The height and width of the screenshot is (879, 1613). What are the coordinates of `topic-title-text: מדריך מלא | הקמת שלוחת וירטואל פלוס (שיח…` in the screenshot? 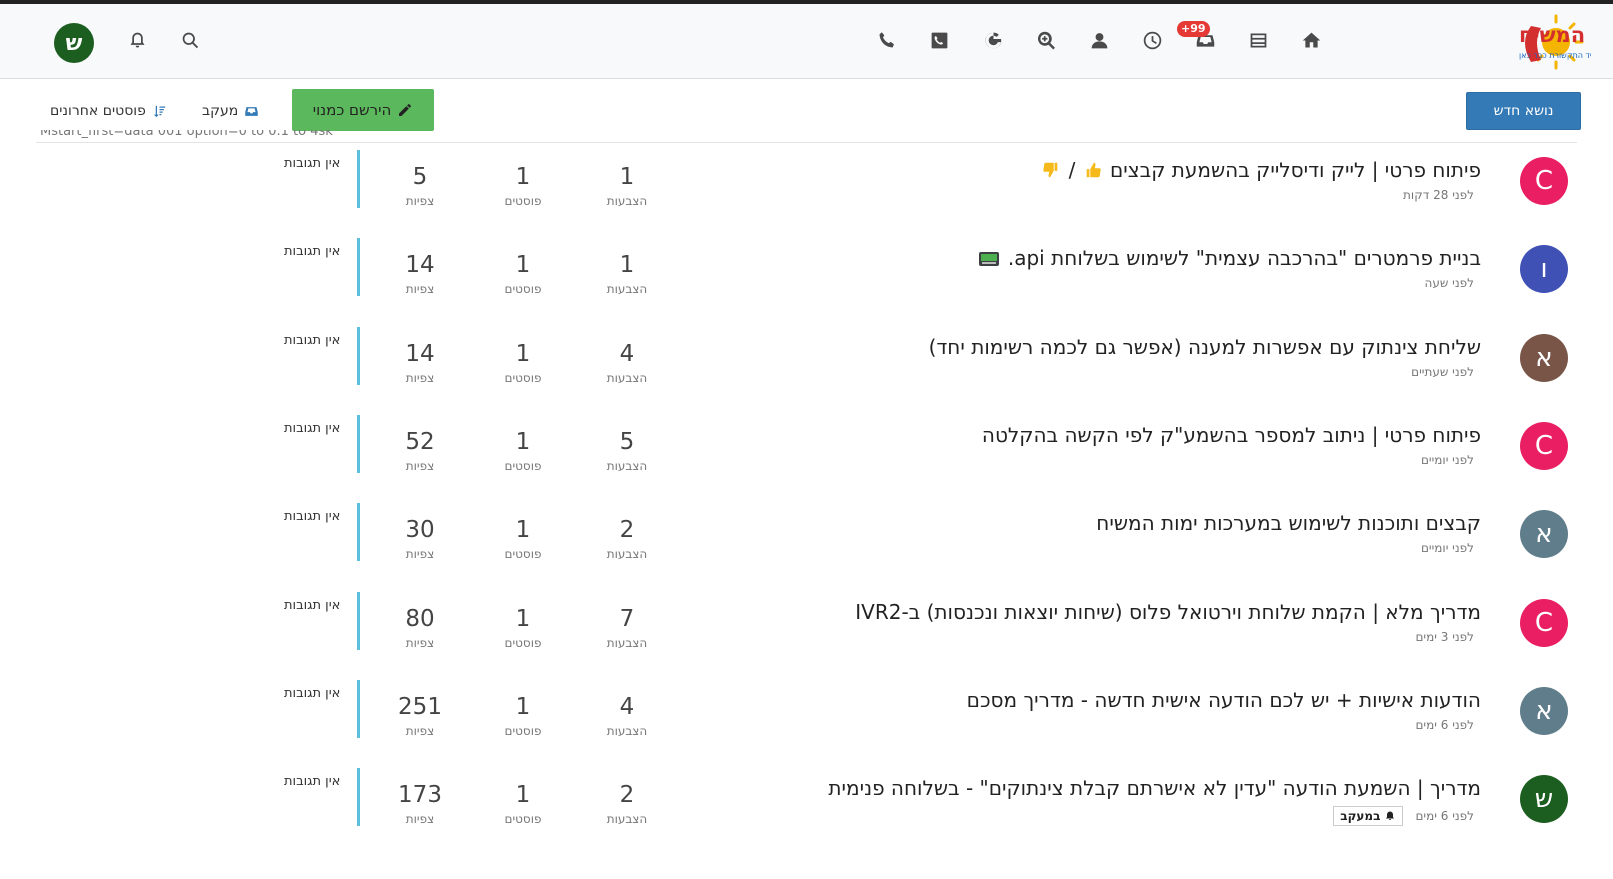 It's located at (1168, 612).